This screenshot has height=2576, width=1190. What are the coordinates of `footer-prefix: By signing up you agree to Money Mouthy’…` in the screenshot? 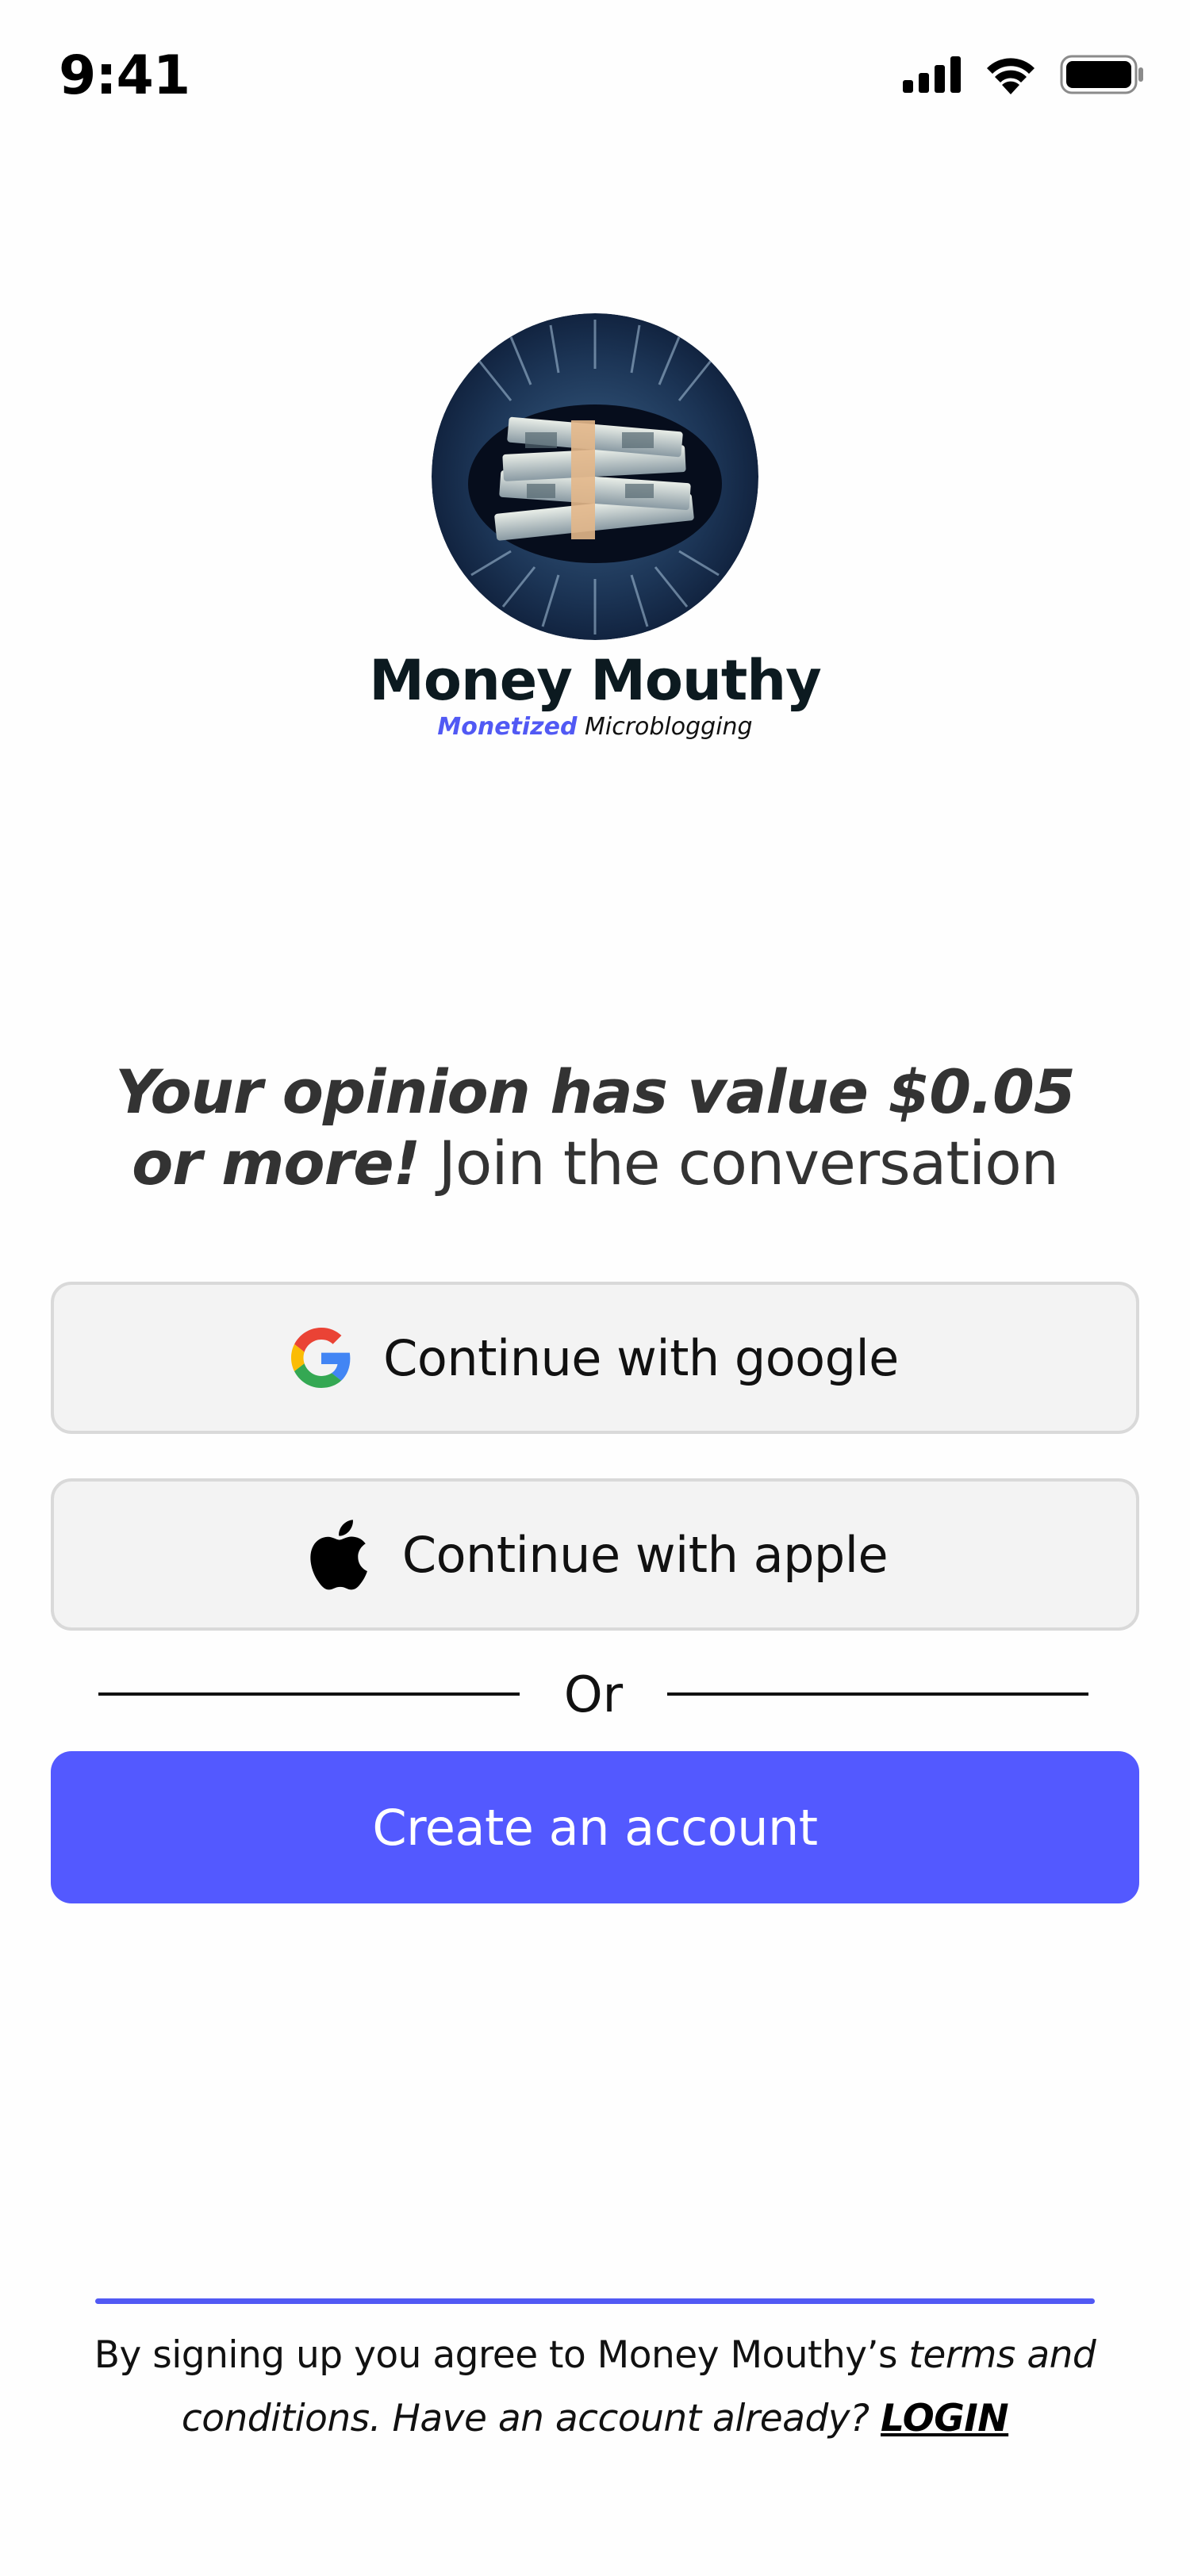 It's located at (501, 2355).